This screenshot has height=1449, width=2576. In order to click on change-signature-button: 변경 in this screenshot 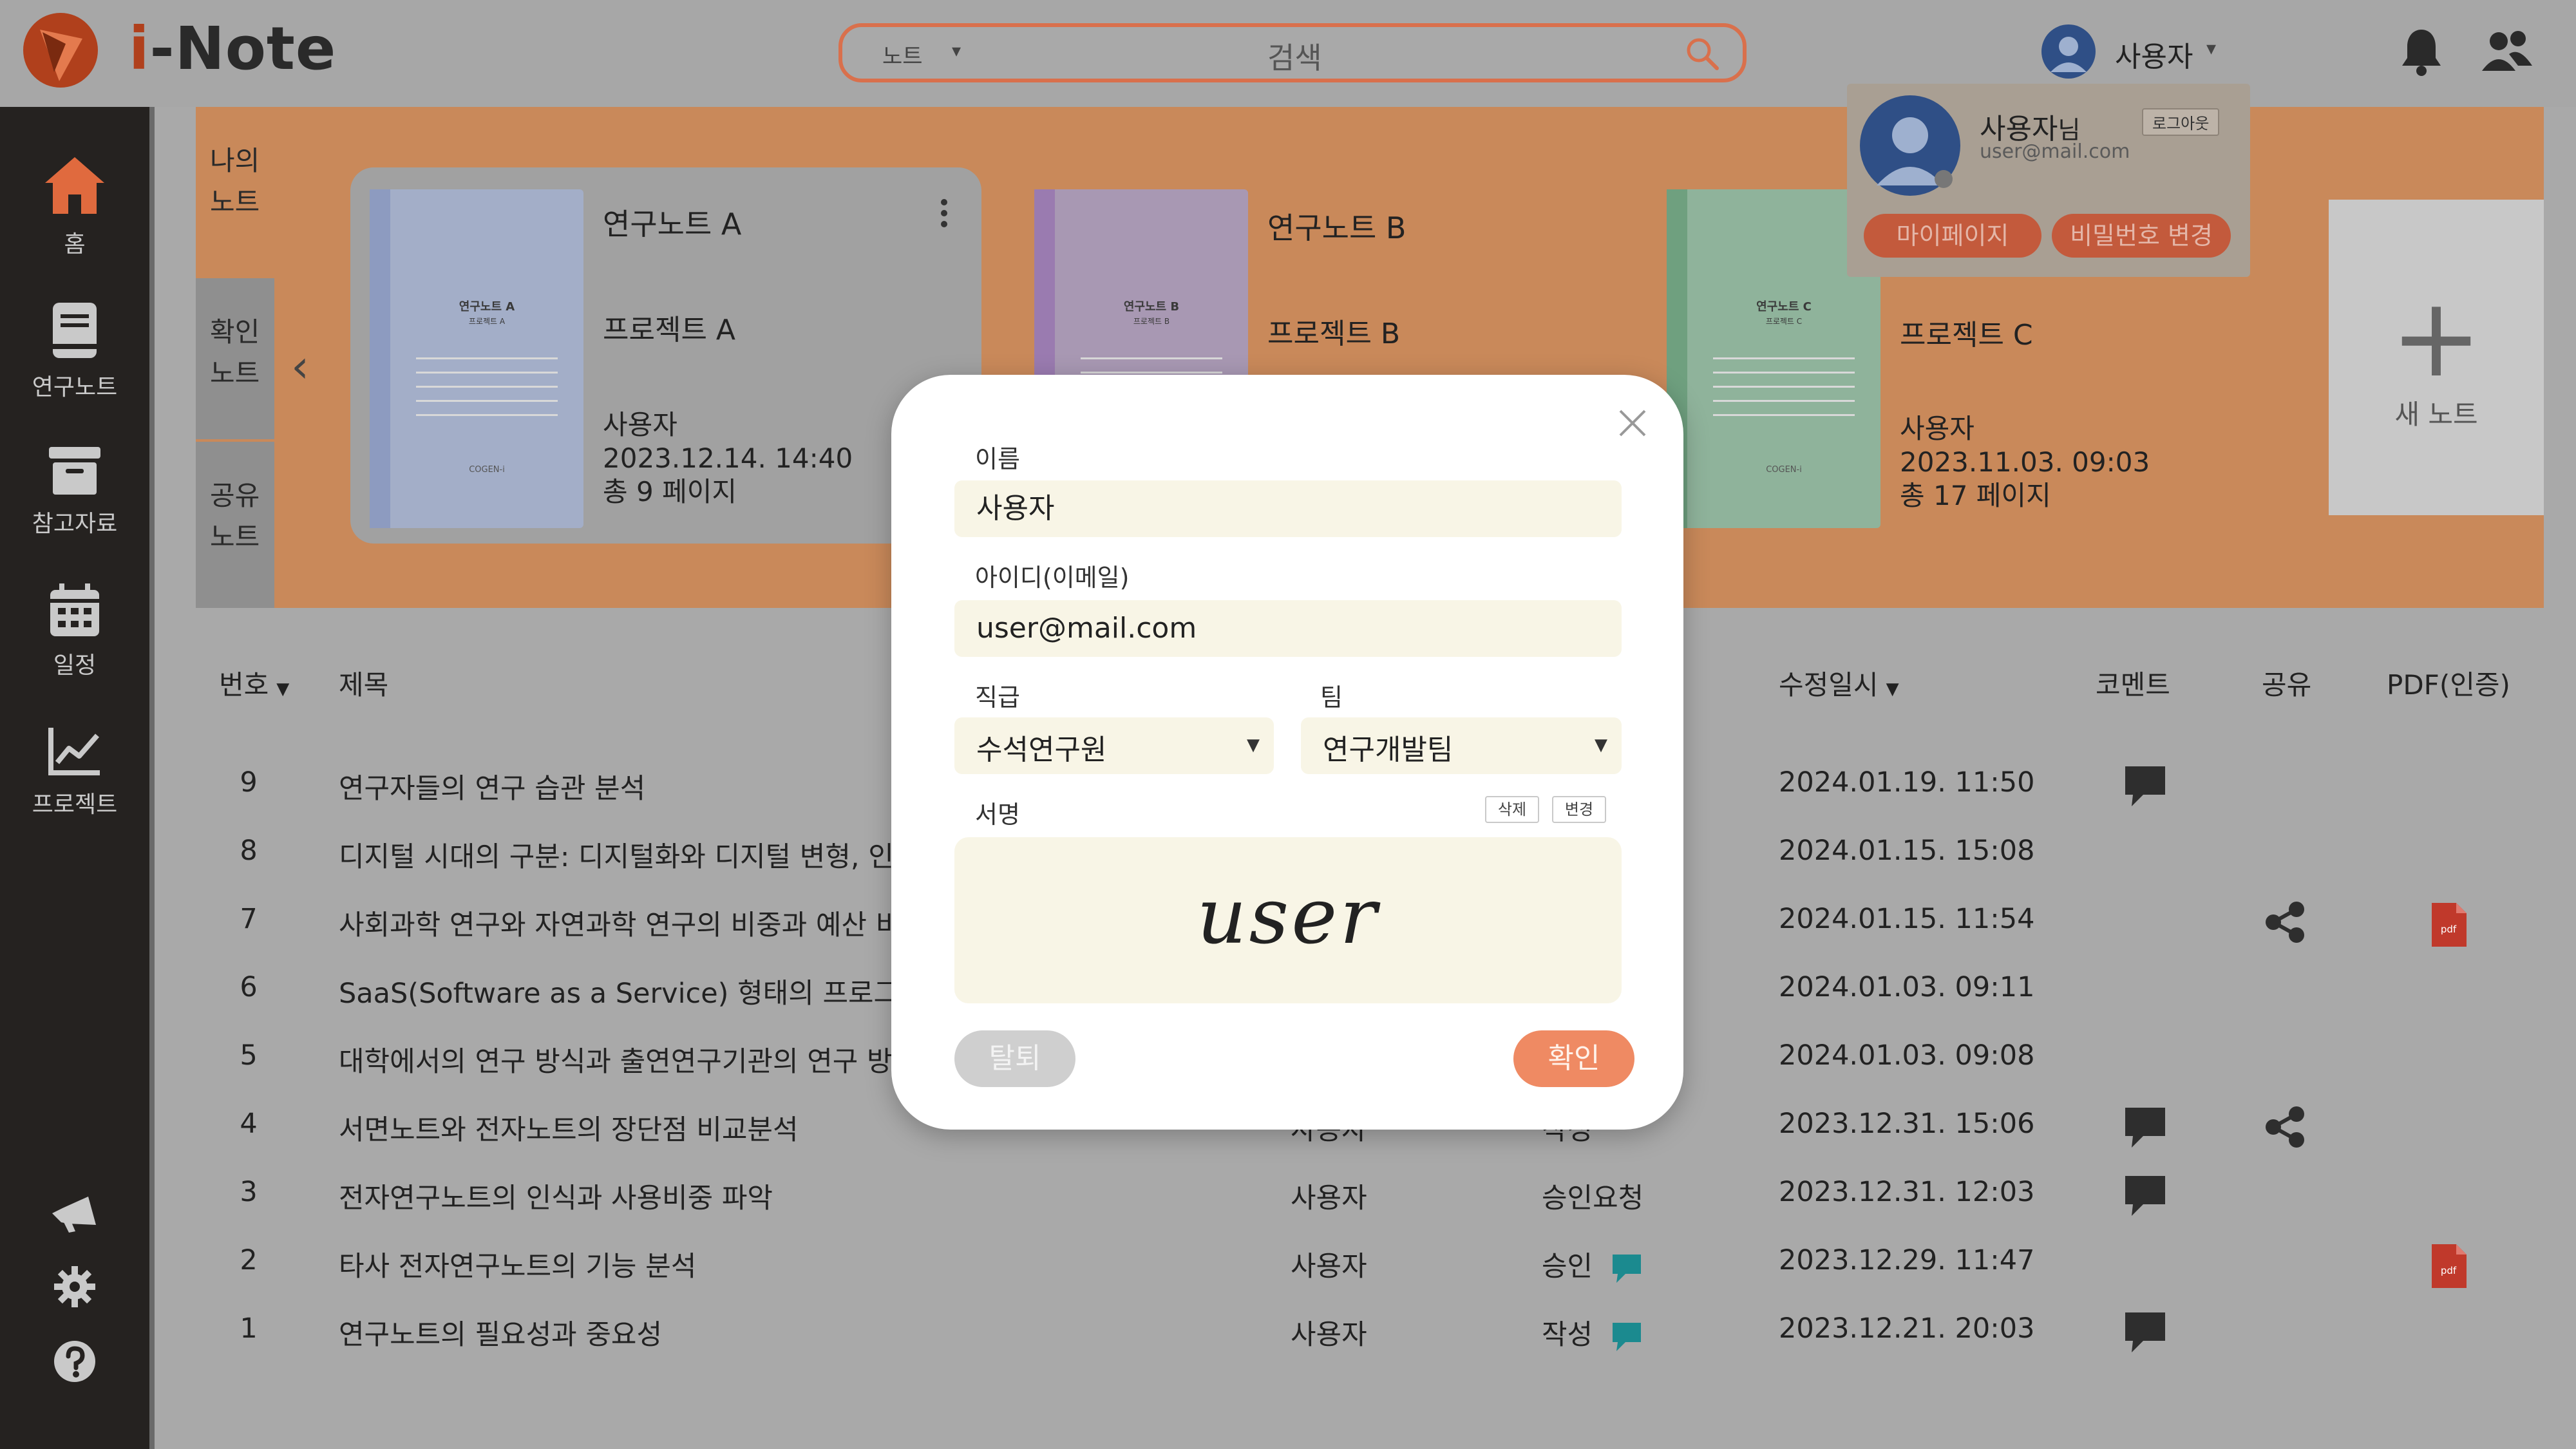, I will do `click(1579, 810)`.